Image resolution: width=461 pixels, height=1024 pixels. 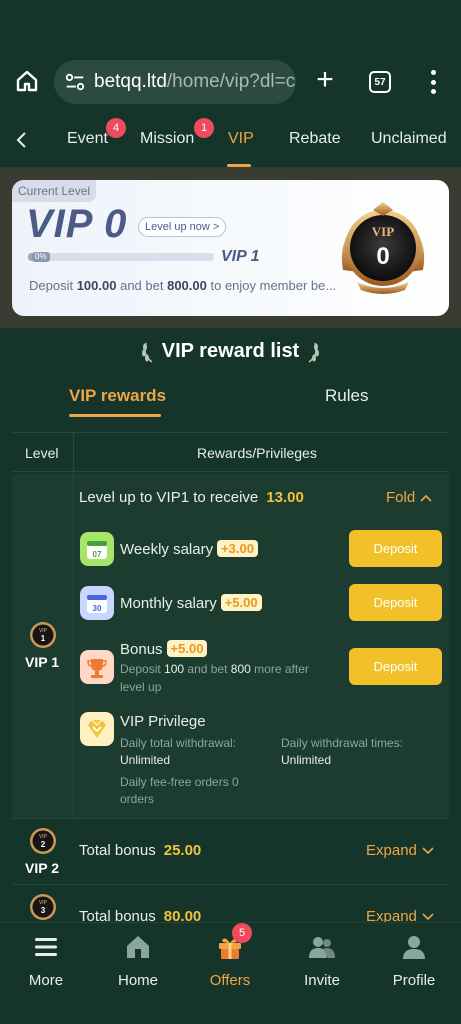 What do you see at coordinates (117, 396) in the screenshot?
I see `tab-vip-rewards: VIP rewards` at bounding box center [117, 396].